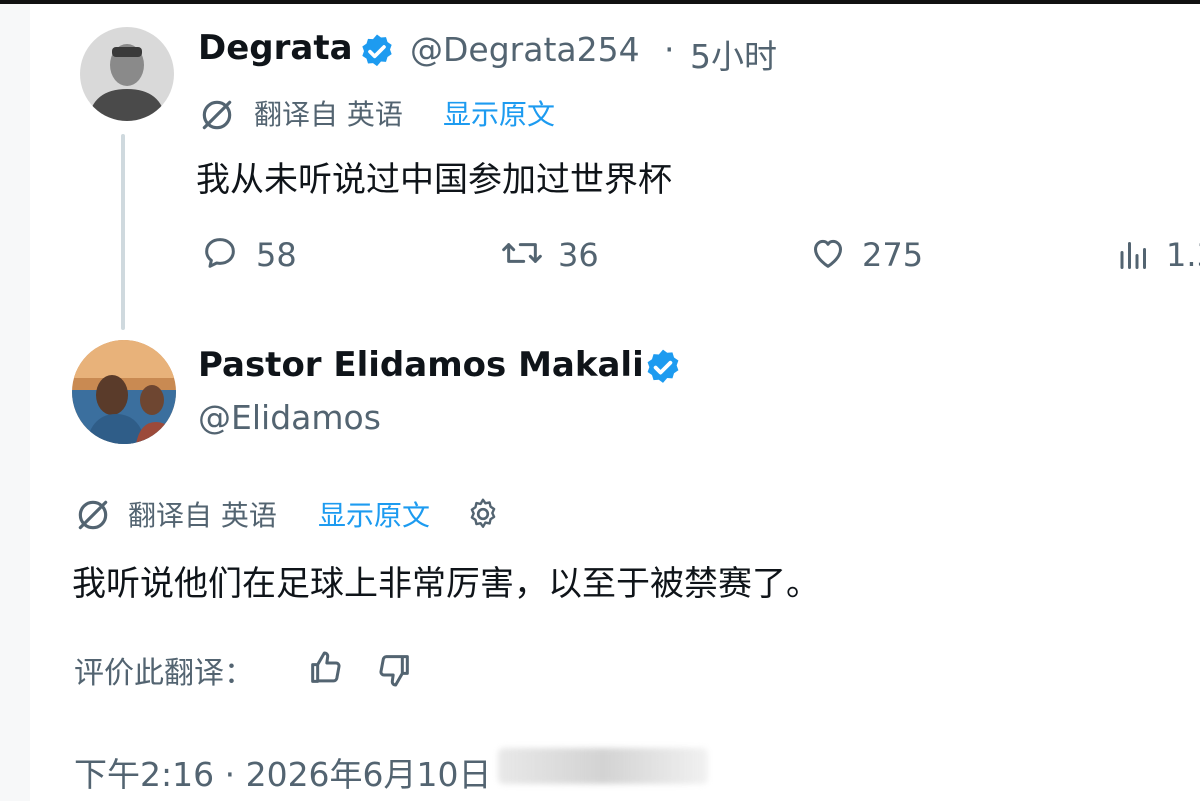  Describe the element at coordinates (446, 584) in the screenshot. I see `tweet-text: 我听说他们在足球上非常厉害，以至于被禁赛了。` at that location.